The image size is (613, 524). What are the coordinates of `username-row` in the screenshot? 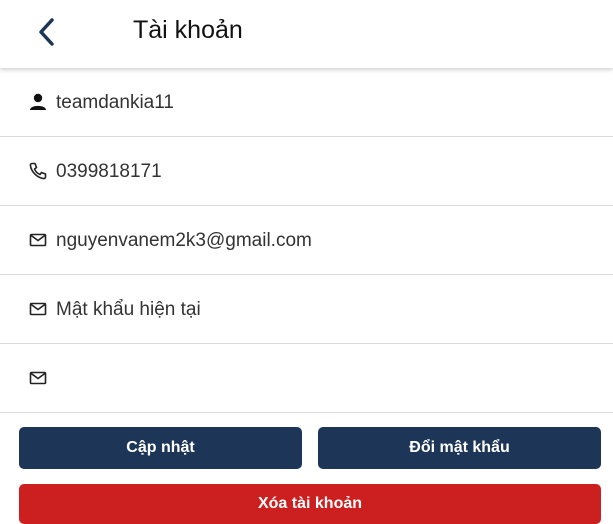 It's located at (306, 102).